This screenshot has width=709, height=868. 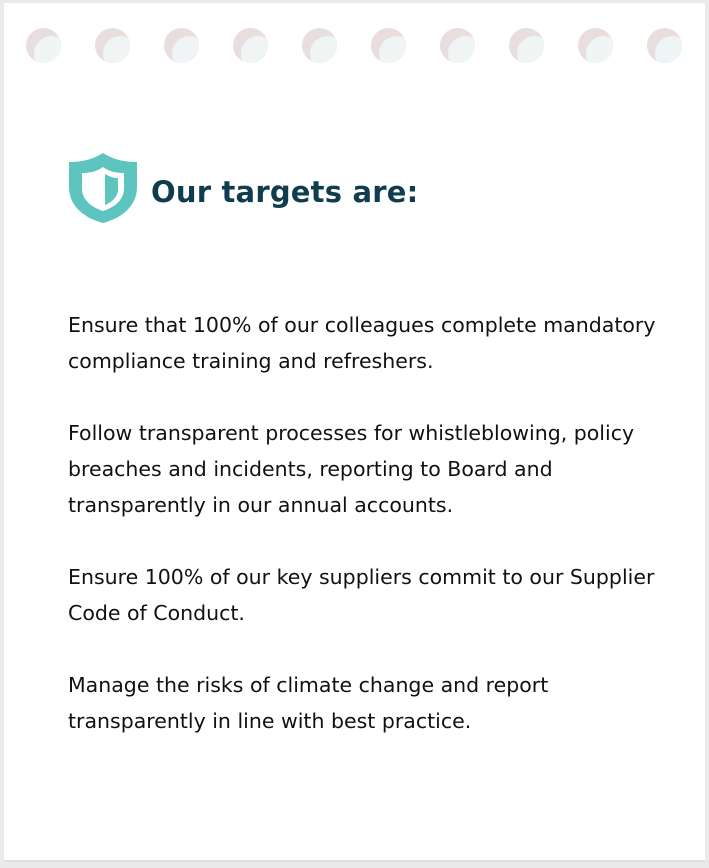 I want to click on page-title: Our targets are:, so click(x=285, y=192).